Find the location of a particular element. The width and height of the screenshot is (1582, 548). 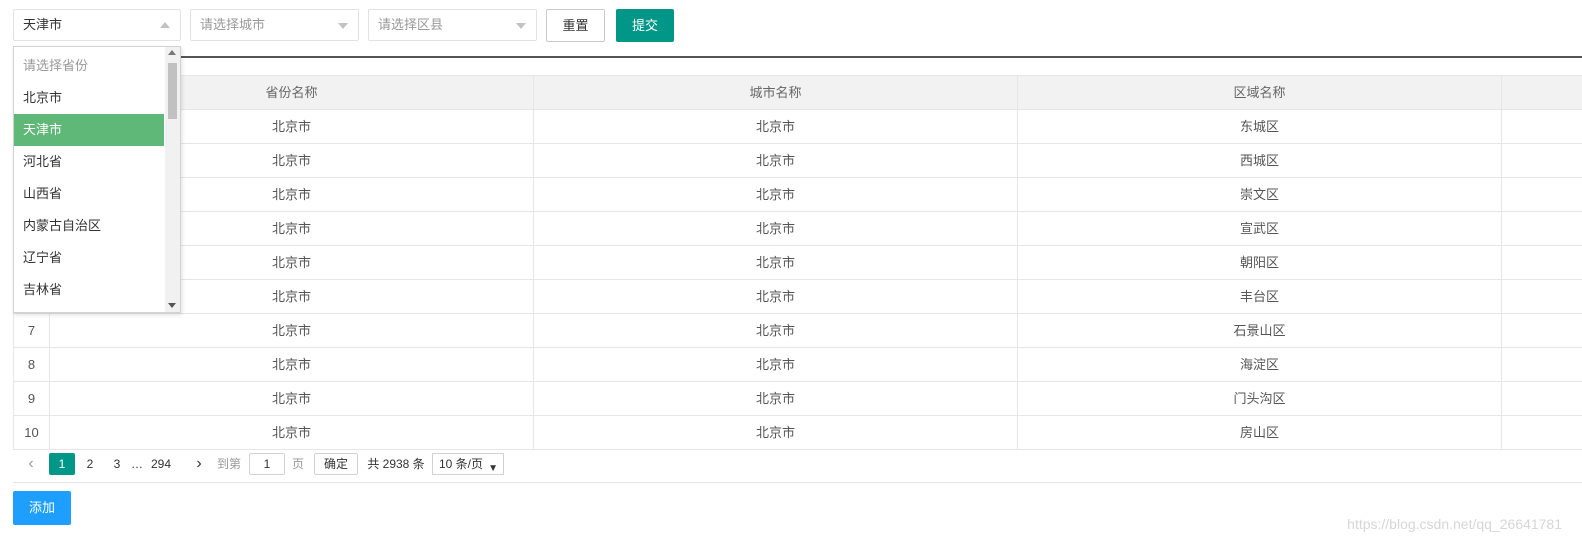

table-row: 2北京市北京市西城区 is located at coordinates (797, 161).